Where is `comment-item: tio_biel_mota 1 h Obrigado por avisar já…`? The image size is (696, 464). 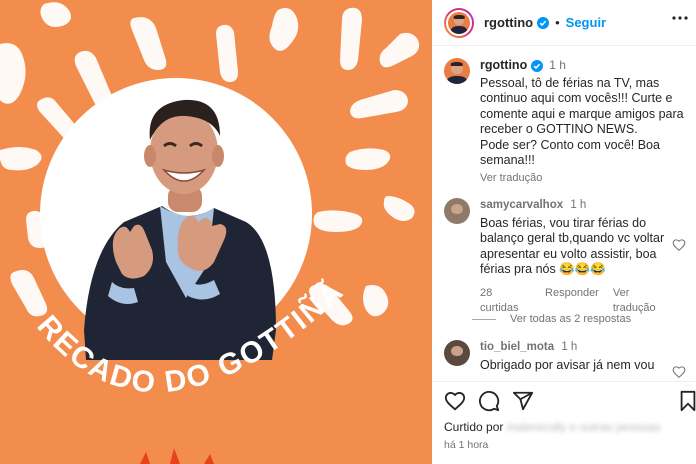 comment-item: tio_biel_mota 1 h Obrigado por avisar já… is located at coordinates (568, 356).